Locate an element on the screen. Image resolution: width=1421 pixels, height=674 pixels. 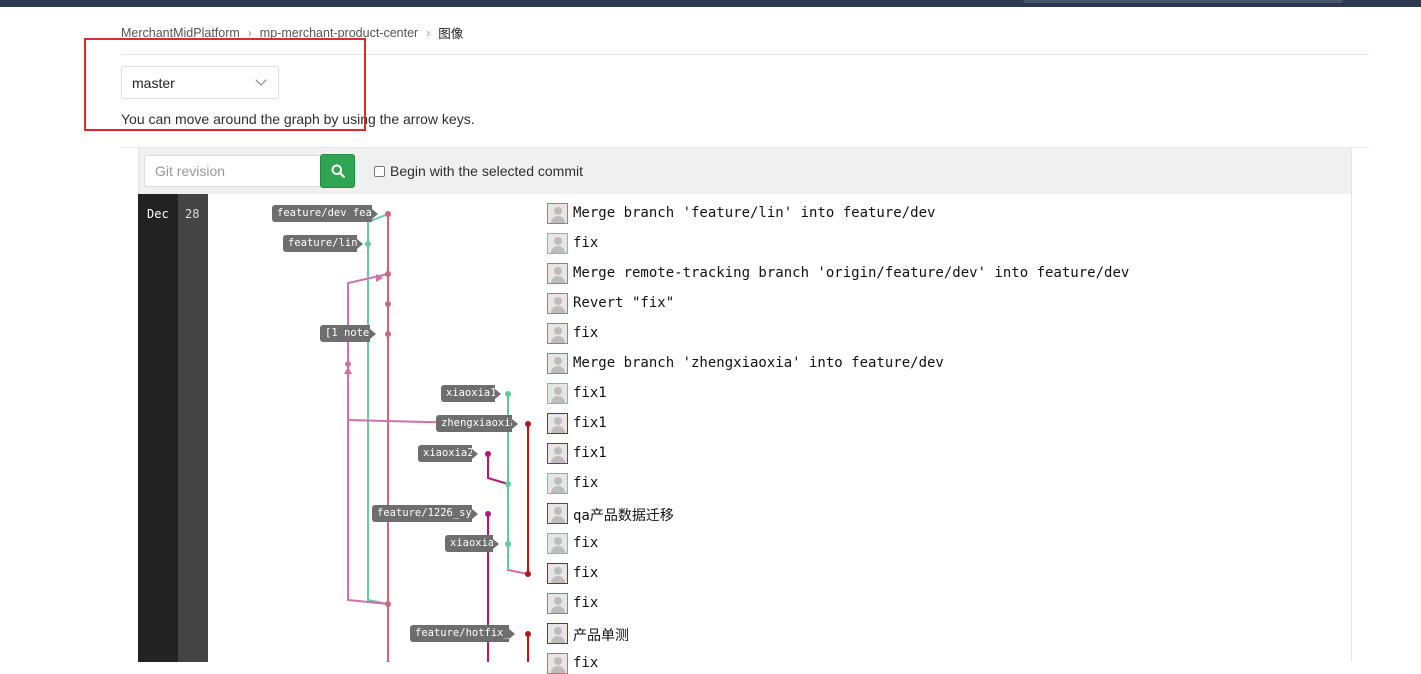
breadcrumb-item-project: mp-merchant-product-center is located at coordinates (339, 33).